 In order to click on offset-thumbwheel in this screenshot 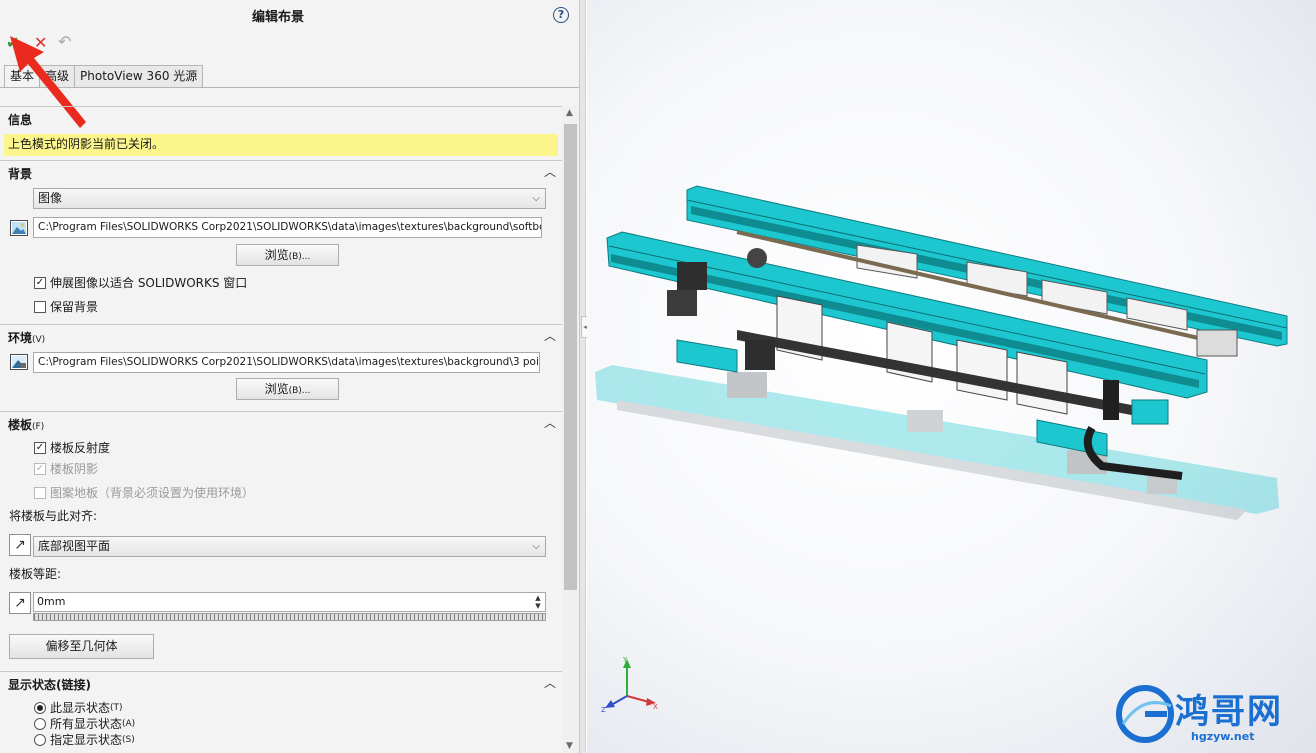, I will do `click(289, 617)`.